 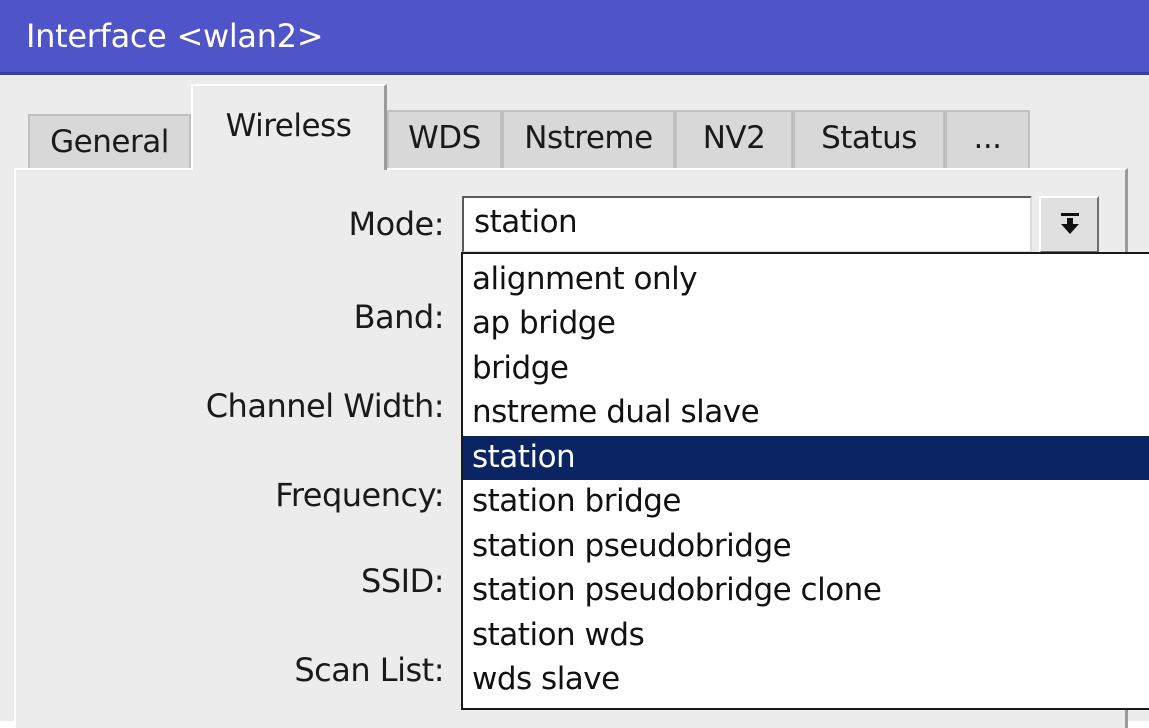 I want to click on mode-label: Mode:, so click(x=396, y=224).